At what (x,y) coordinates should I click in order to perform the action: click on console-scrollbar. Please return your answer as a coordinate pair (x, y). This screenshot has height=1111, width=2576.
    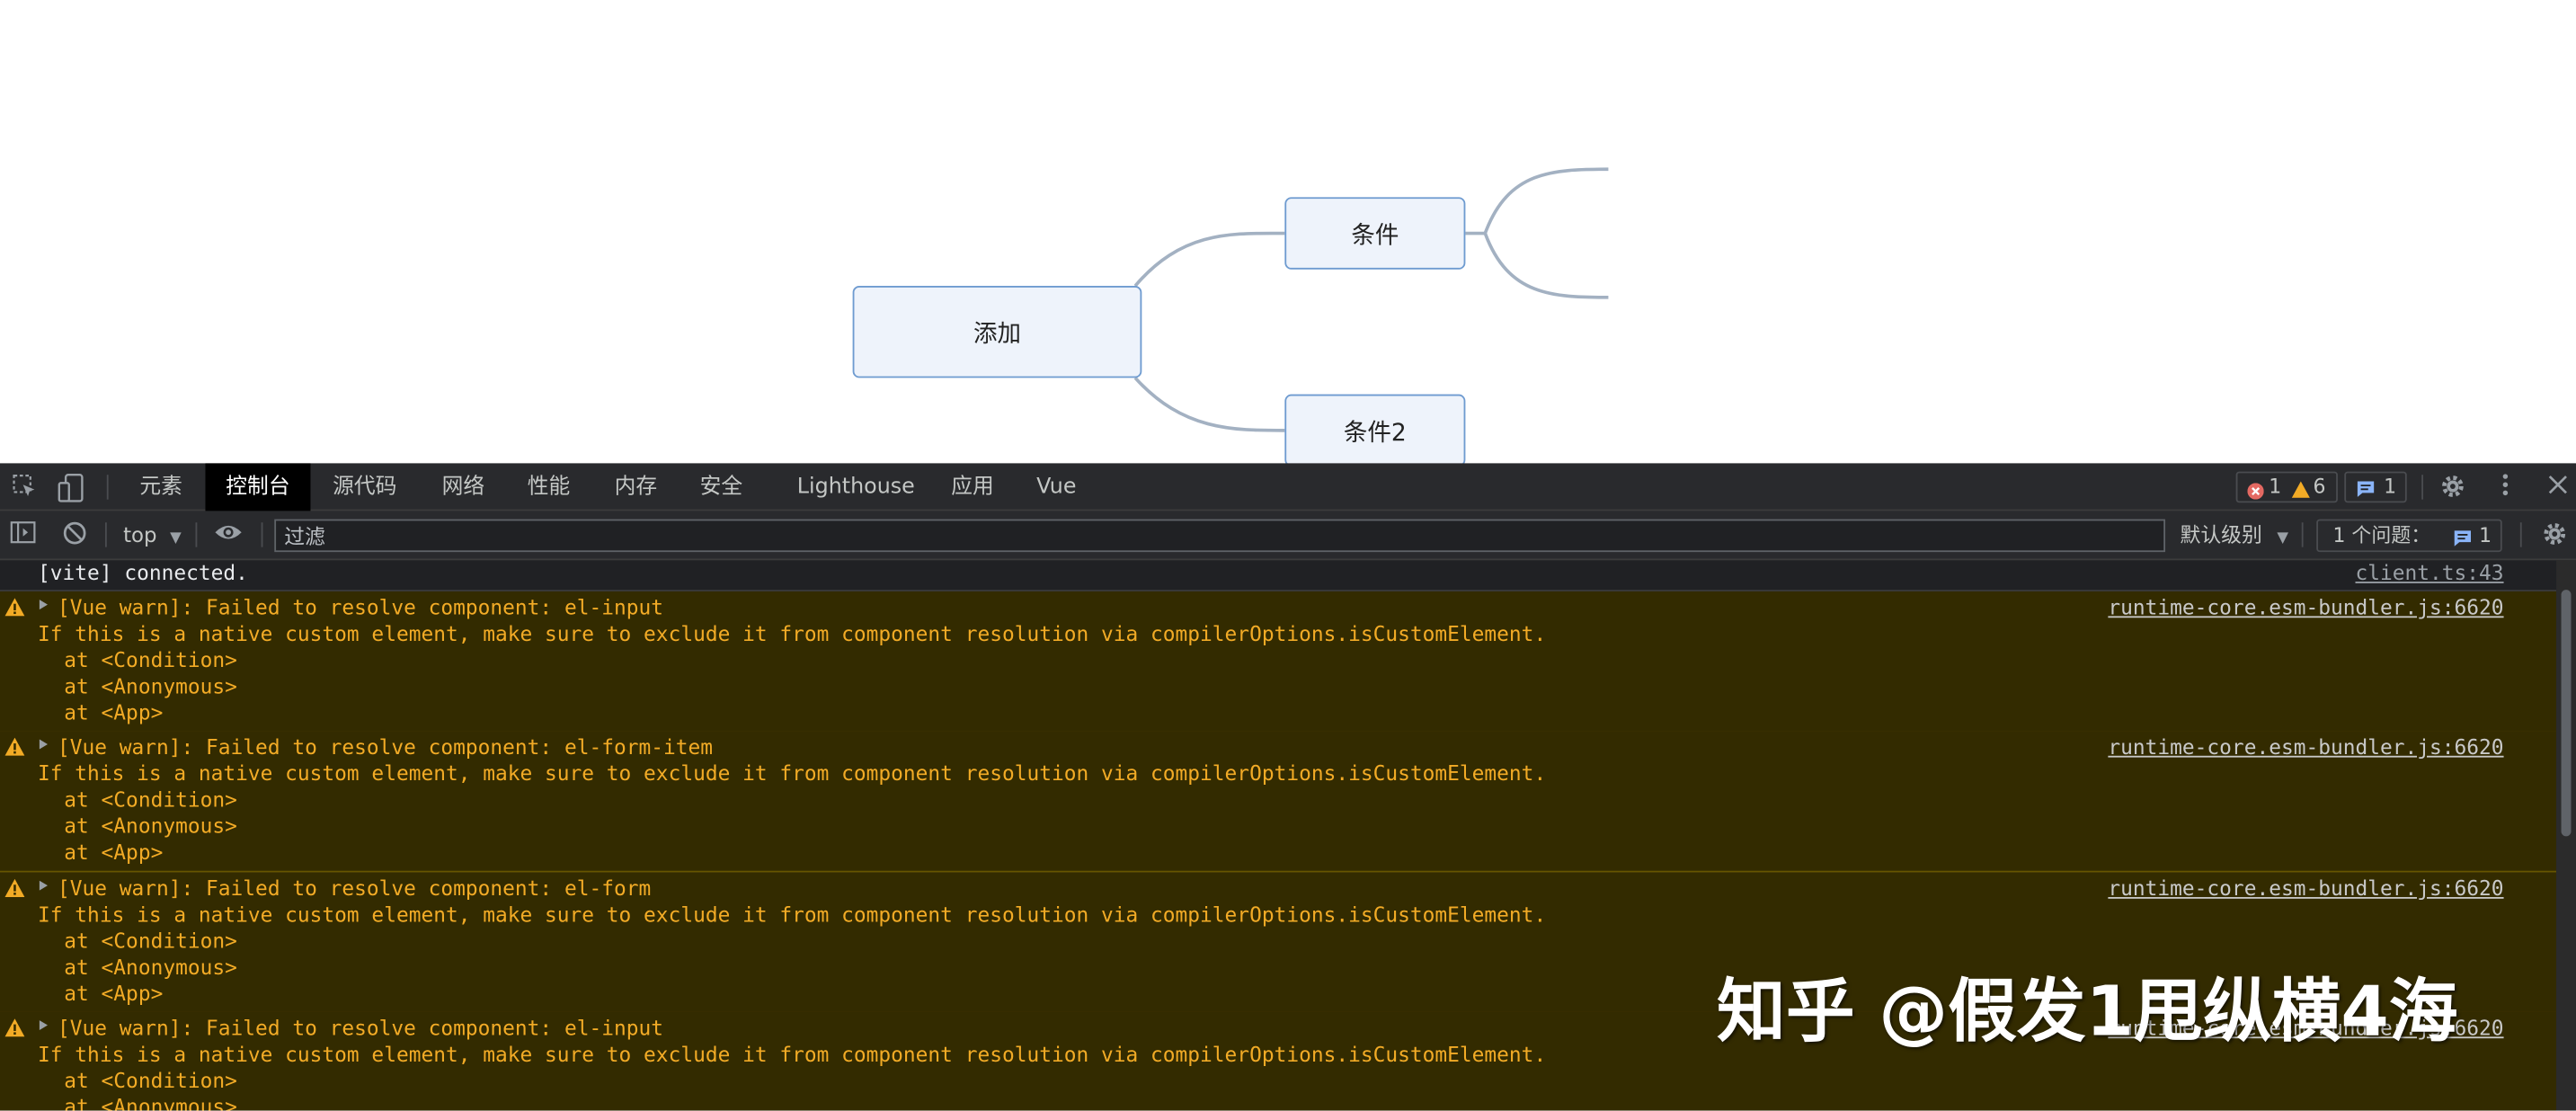
    Looking at the image, I should click on (2566, 835).